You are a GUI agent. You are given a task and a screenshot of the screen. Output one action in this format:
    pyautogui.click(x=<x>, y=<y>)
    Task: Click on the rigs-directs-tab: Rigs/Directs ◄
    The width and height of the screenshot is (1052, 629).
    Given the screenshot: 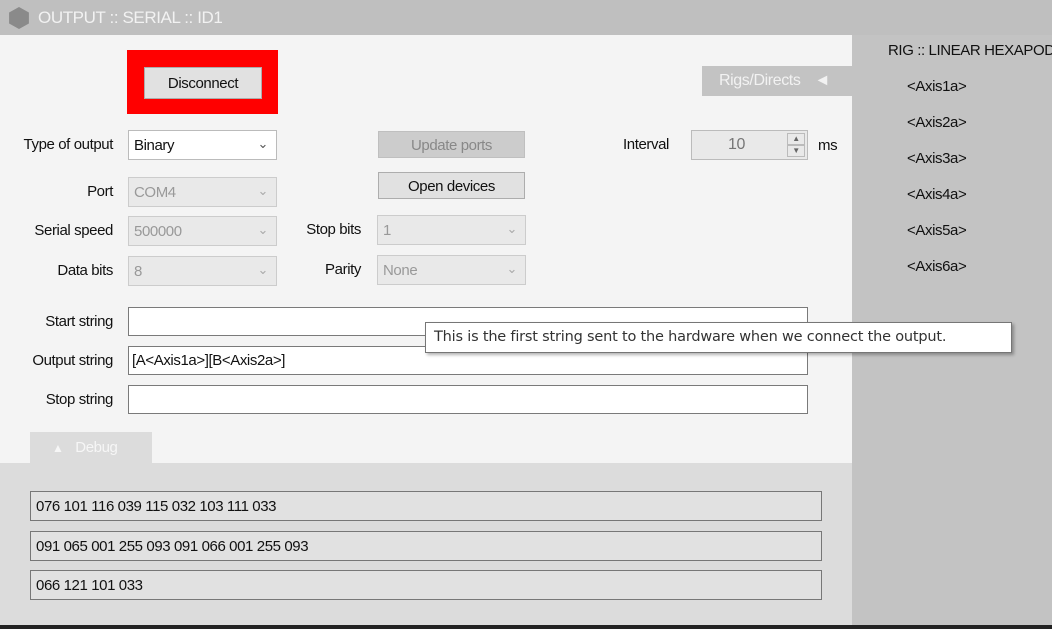 What is the action you would take?
    pyautogui.click(x=777, y=81)
    